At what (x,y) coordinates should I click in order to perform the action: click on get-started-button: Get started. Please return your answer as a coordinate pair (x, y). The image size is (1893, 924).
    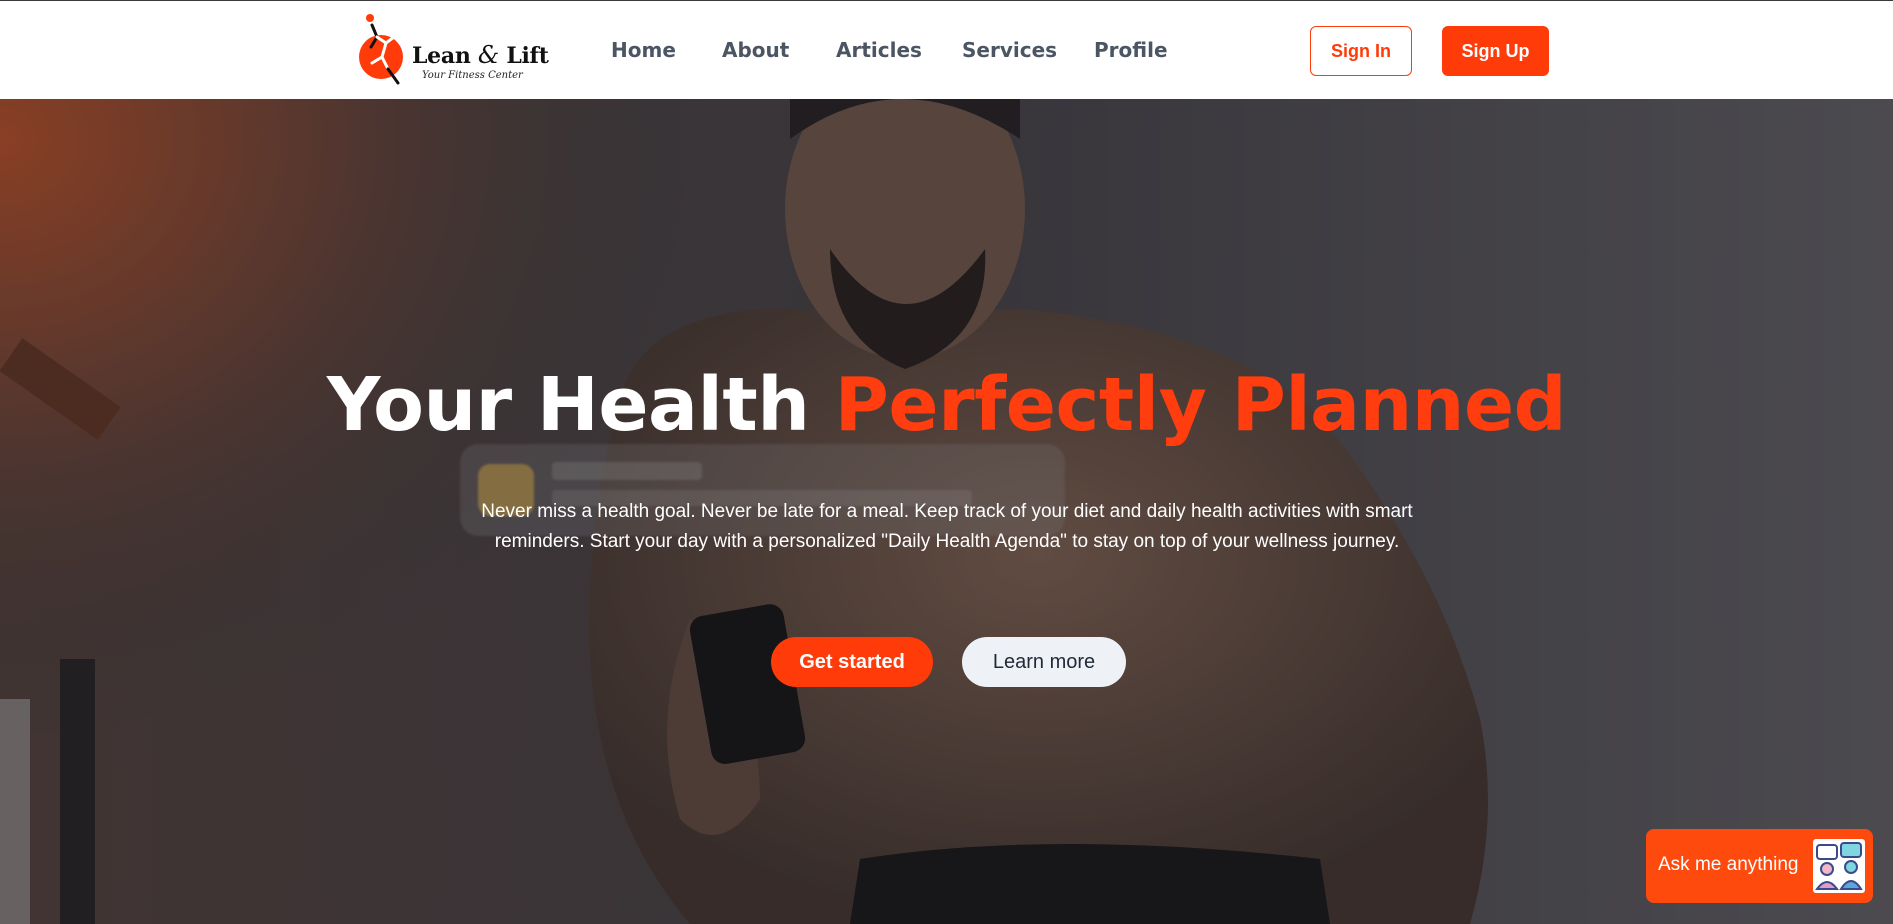
    Looking at the image, I should click on (852, 662).